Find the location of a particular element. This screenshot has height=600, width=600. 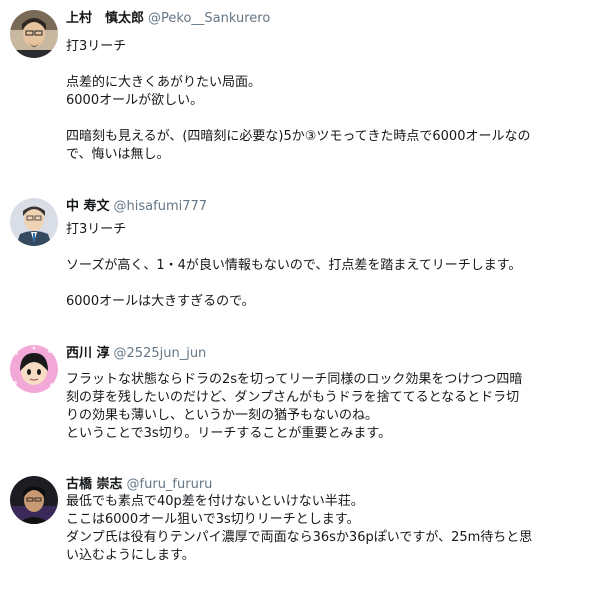

tweet-line: ここは6000オール狙いで3s切りリーチとします。 is located at coordinates (213, 519).